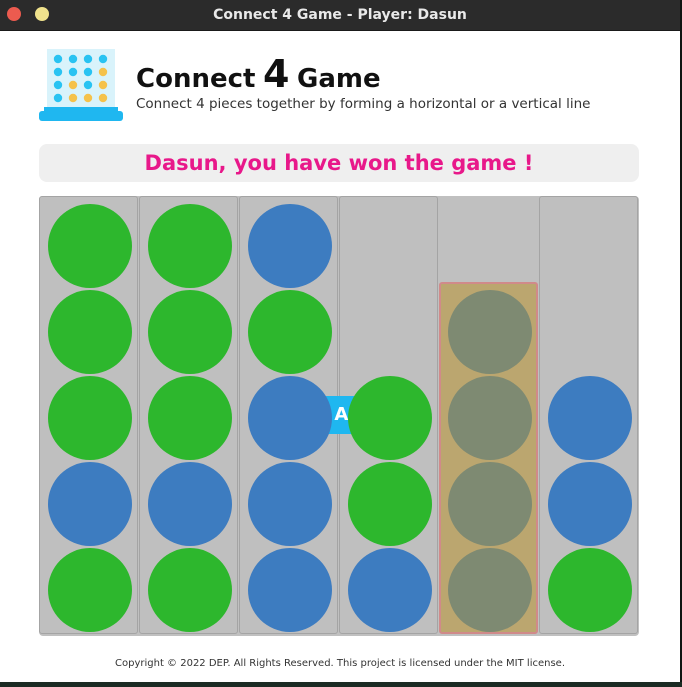 This screenshot has width=682, height=687. What do you see at coordinates (339, 79) in the screenshot?
I see `title-suffix: Game` at bounding box center [339, 79].